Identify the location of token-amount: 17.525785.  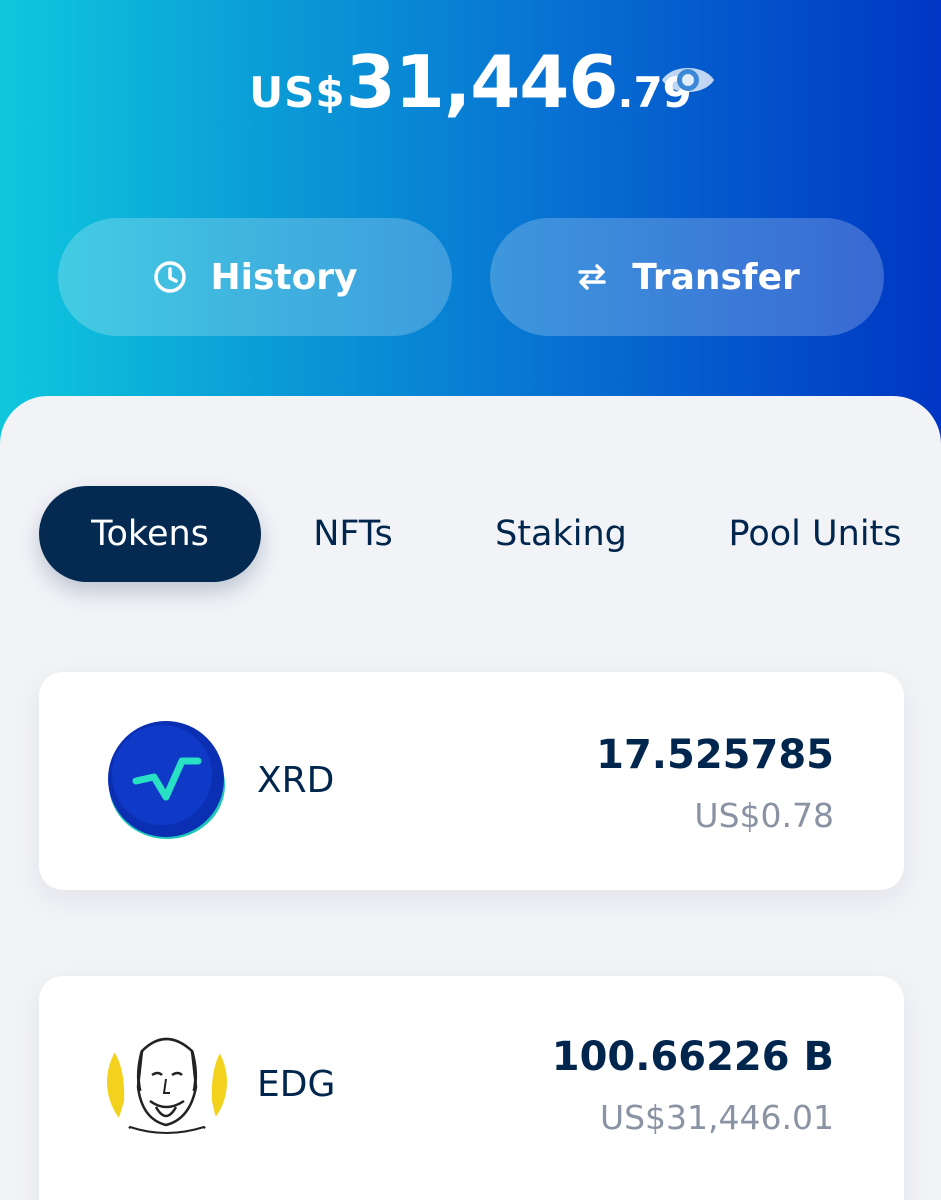
(715, 755).